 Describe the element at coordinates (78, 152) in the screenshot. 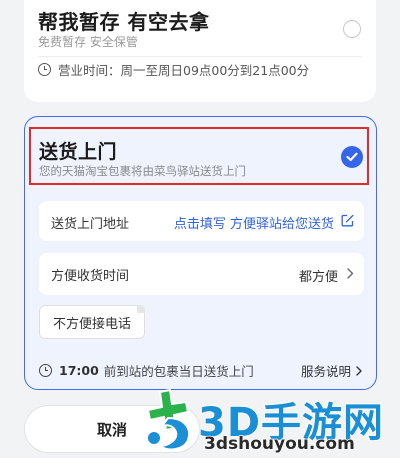

I see `delivery-option-title: 送货上门` at that location.